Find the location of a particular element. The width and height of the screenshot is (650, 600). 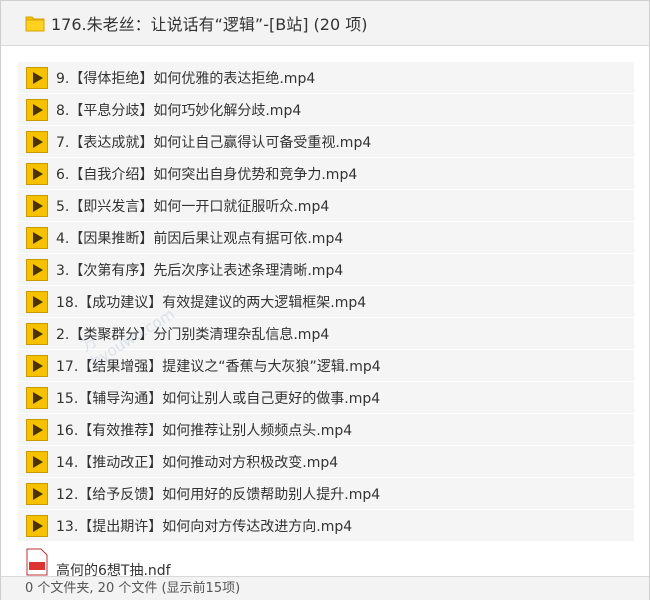

file-row: 5.【即兴发言】如何一开口就征服听众.mp4 is located at coordinates (326, 206).